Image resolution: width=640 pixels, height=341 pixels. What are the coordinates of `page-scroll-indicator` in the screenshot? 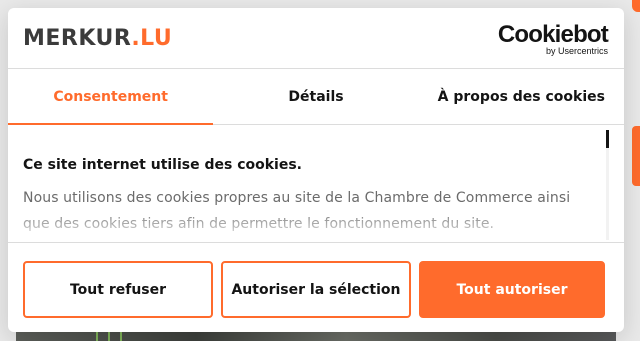 It's located at (636, 6).